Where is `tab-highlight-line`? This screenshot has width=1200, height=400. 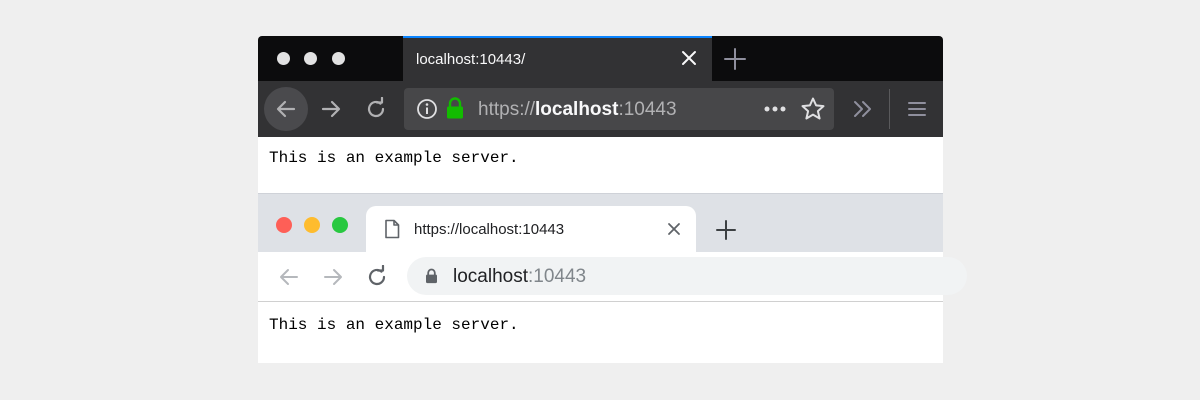
tab-highlight-line is located at coordinates (557, 37).